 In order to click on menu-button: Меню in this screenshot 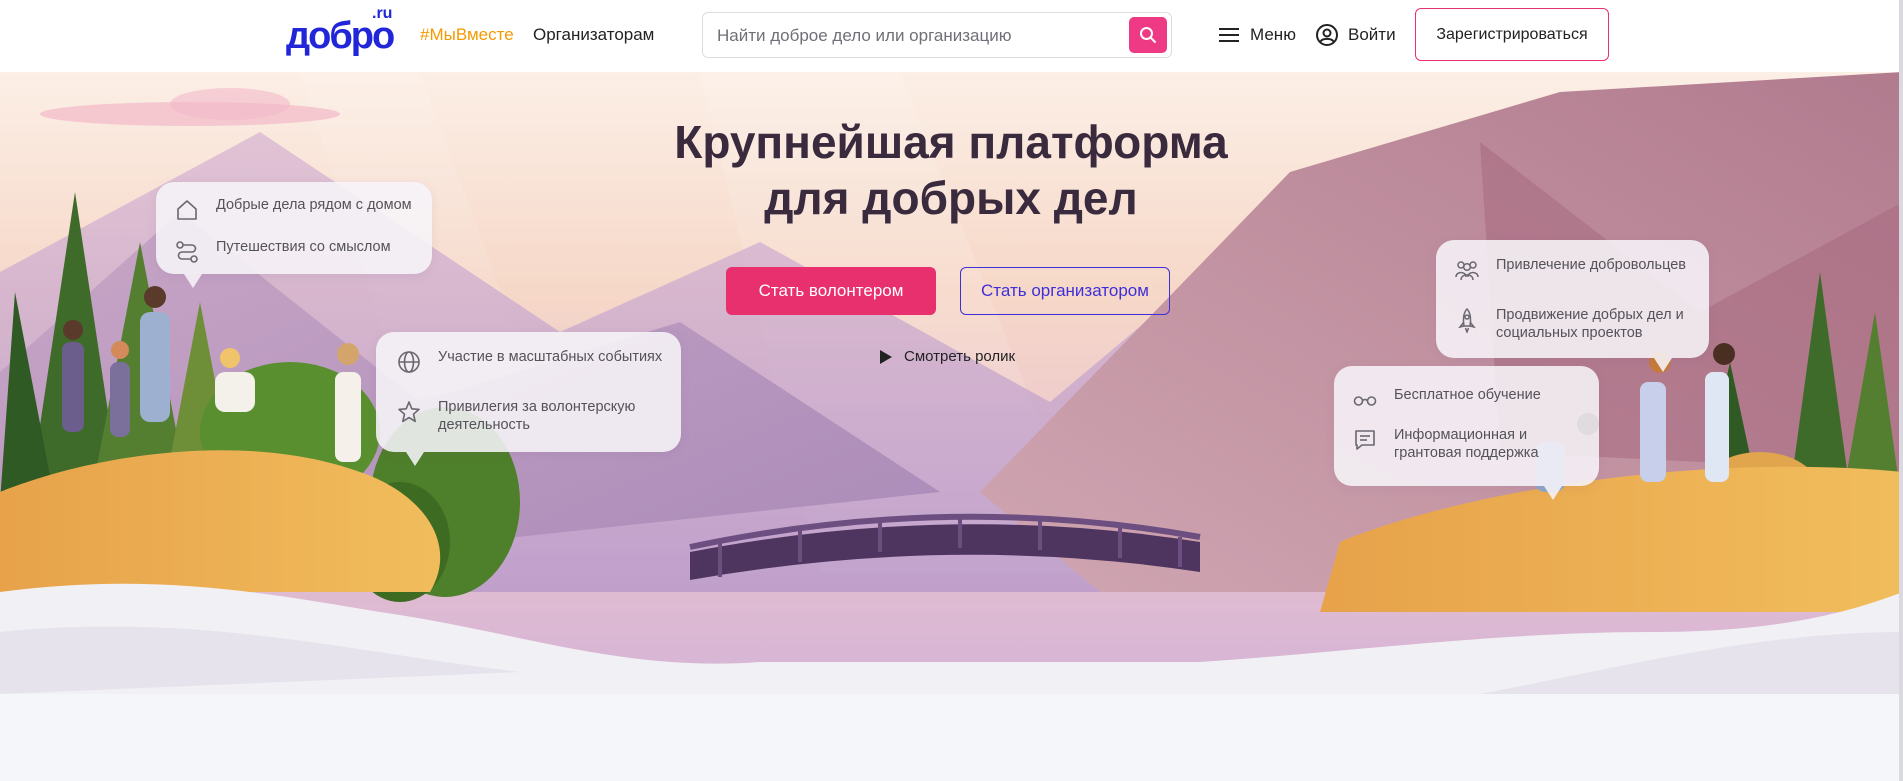, I will do `click(1257, 35)`.